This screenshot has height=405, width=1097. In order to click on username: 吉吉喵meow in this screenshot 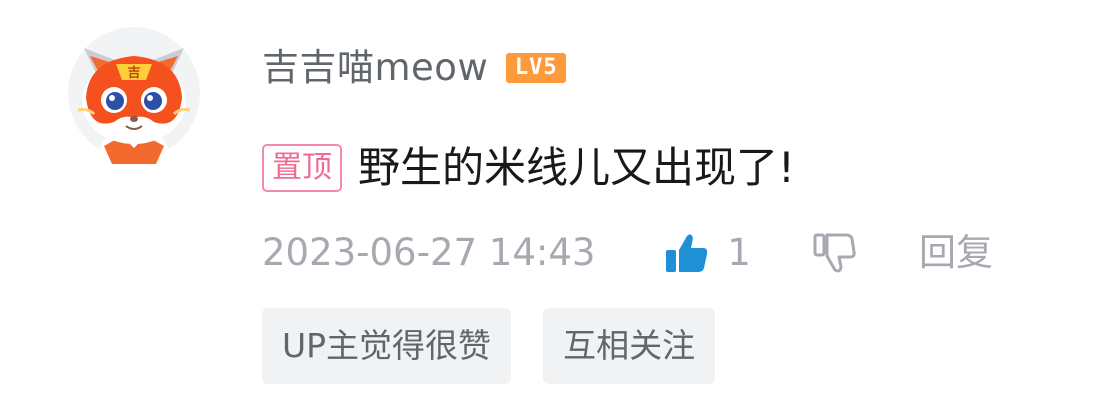, I will do `click(375, 68)`.